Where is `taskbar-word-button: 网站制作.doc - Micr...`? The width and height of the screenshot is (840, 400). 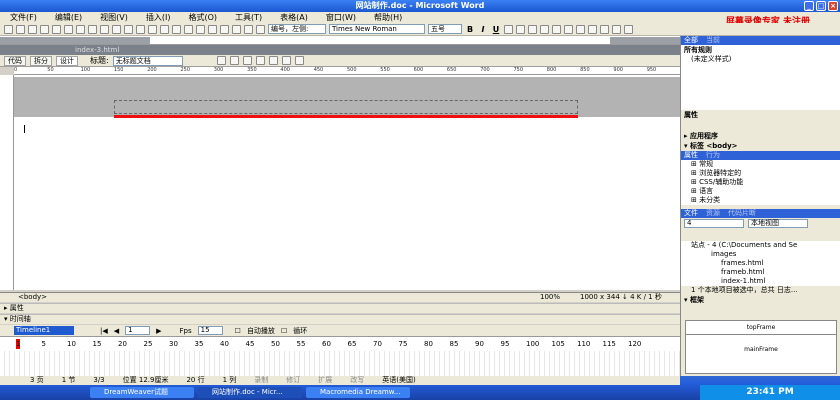
taskbar-word-button: 网站制作.doc - Micr... is located at coordinates (250, 392).